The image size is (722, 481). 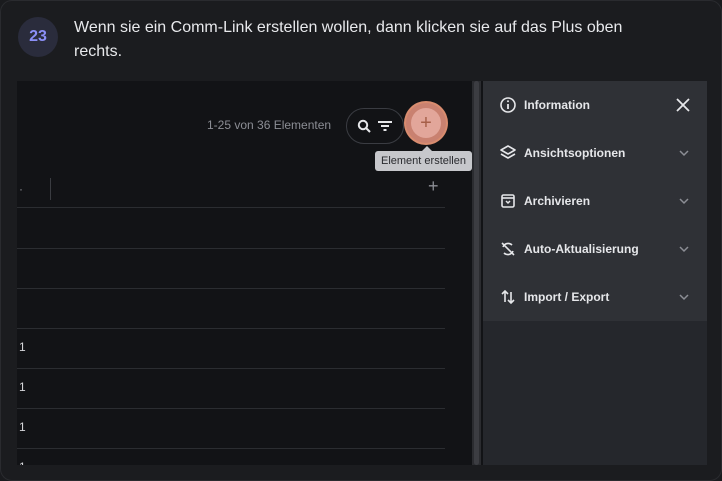 What do you see at coordinates (508, 201) in the screenshot?
I see `archive-icon` at bounding box center [508, 201].